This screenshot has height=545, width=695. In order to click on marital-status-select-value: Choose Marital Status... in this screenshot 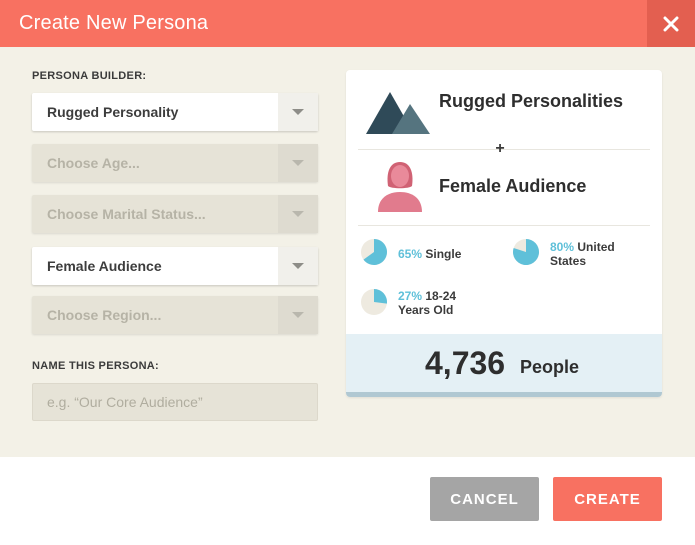, I will do `click(126, 214)`.